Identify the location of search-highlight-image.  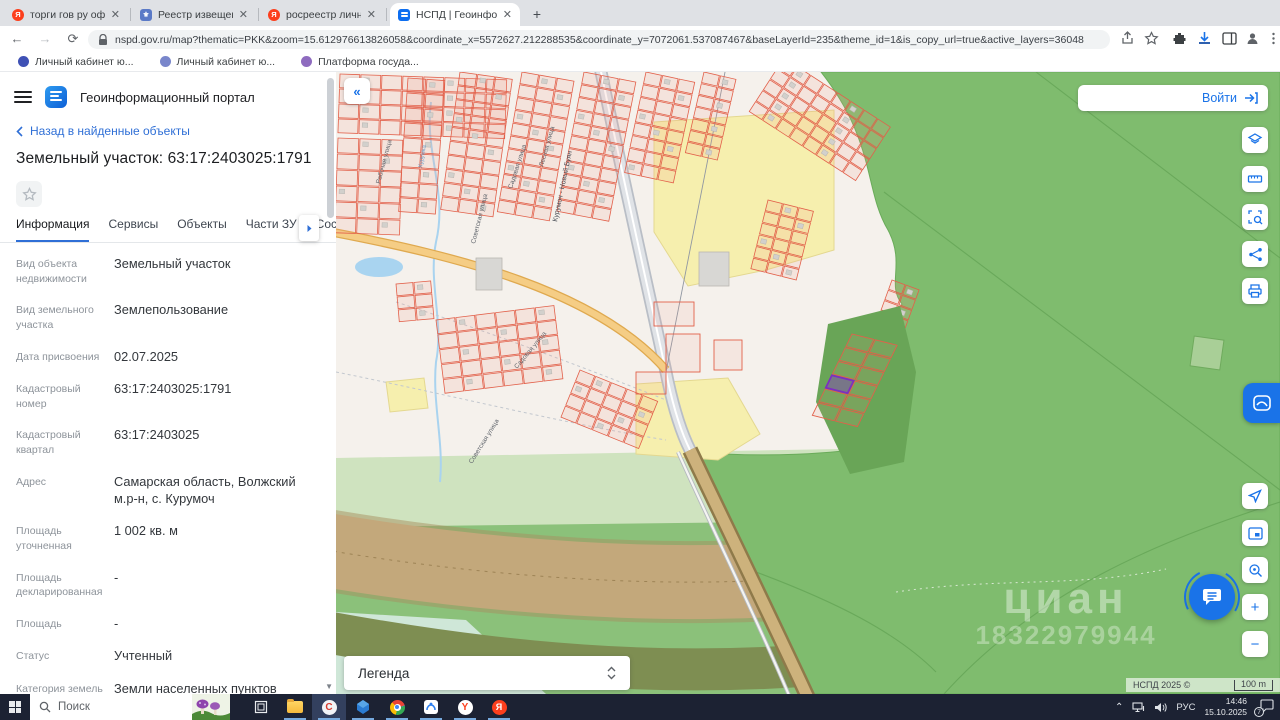
(211, 707).